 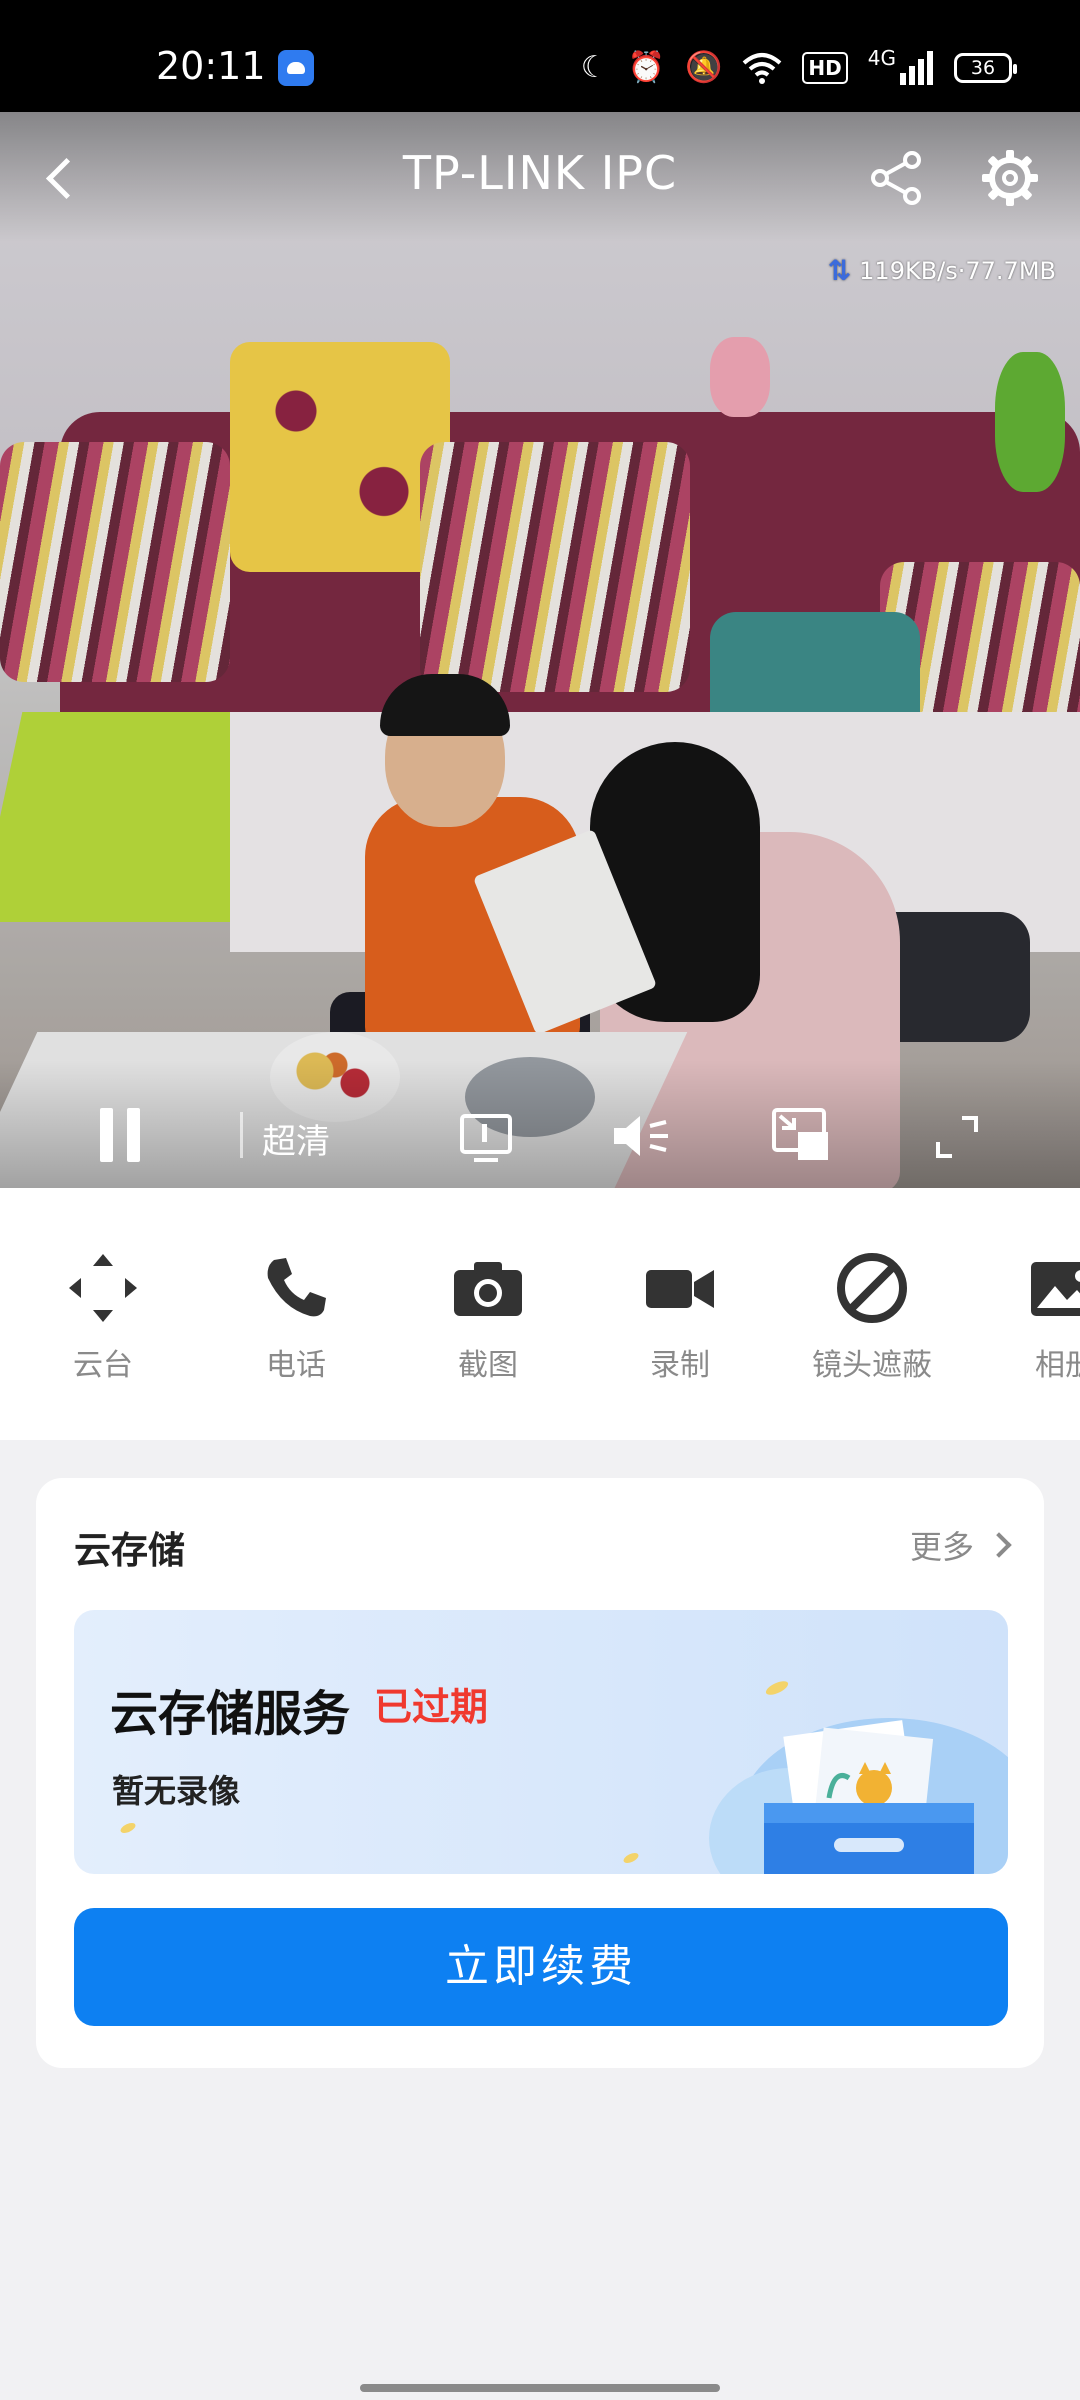 What do you see at coordinates (704, 67) in the screenshot?
I see `mute-icon: 🔕` at bounding box center [704, 67].